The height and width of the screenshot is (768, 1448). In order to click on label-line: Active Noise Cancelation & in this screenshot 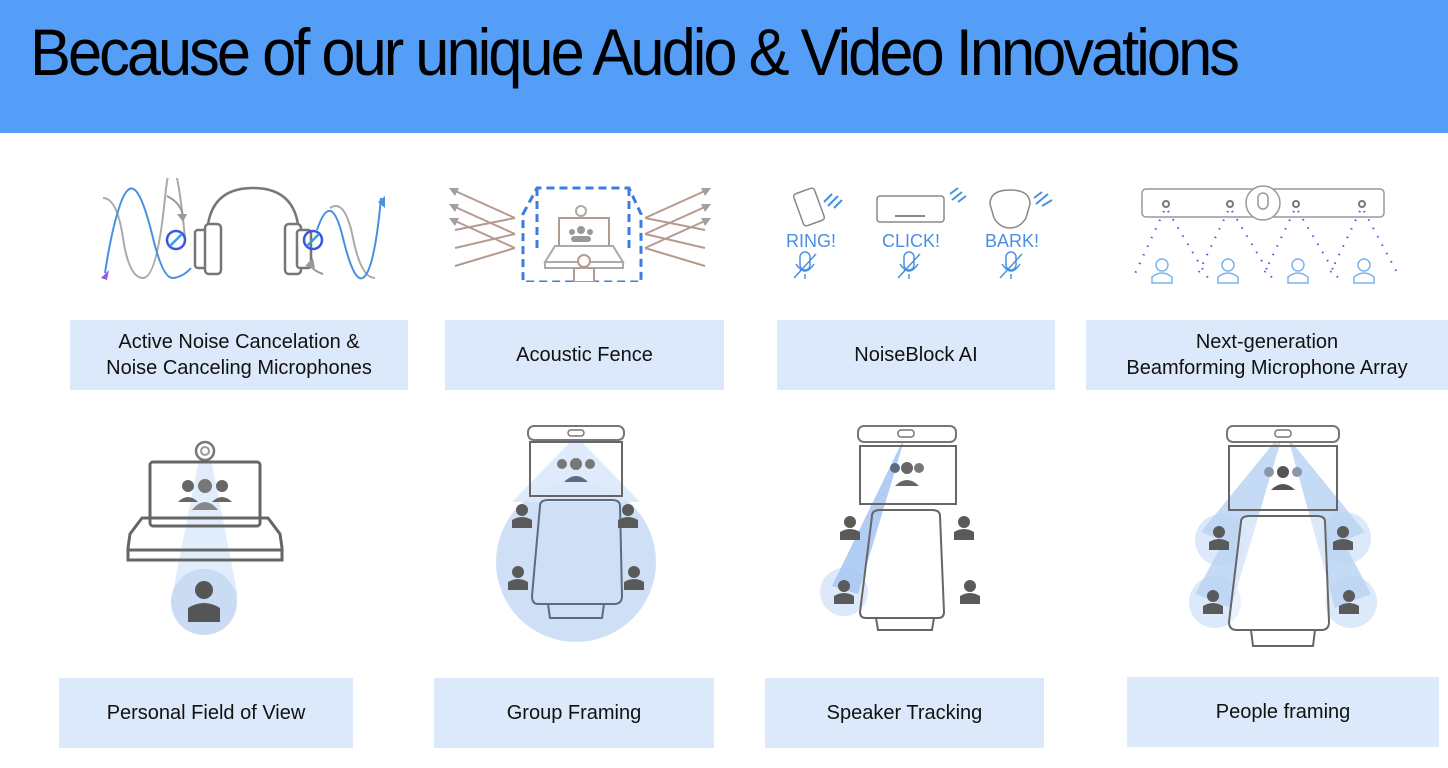, I will do `click(239, 342)`.